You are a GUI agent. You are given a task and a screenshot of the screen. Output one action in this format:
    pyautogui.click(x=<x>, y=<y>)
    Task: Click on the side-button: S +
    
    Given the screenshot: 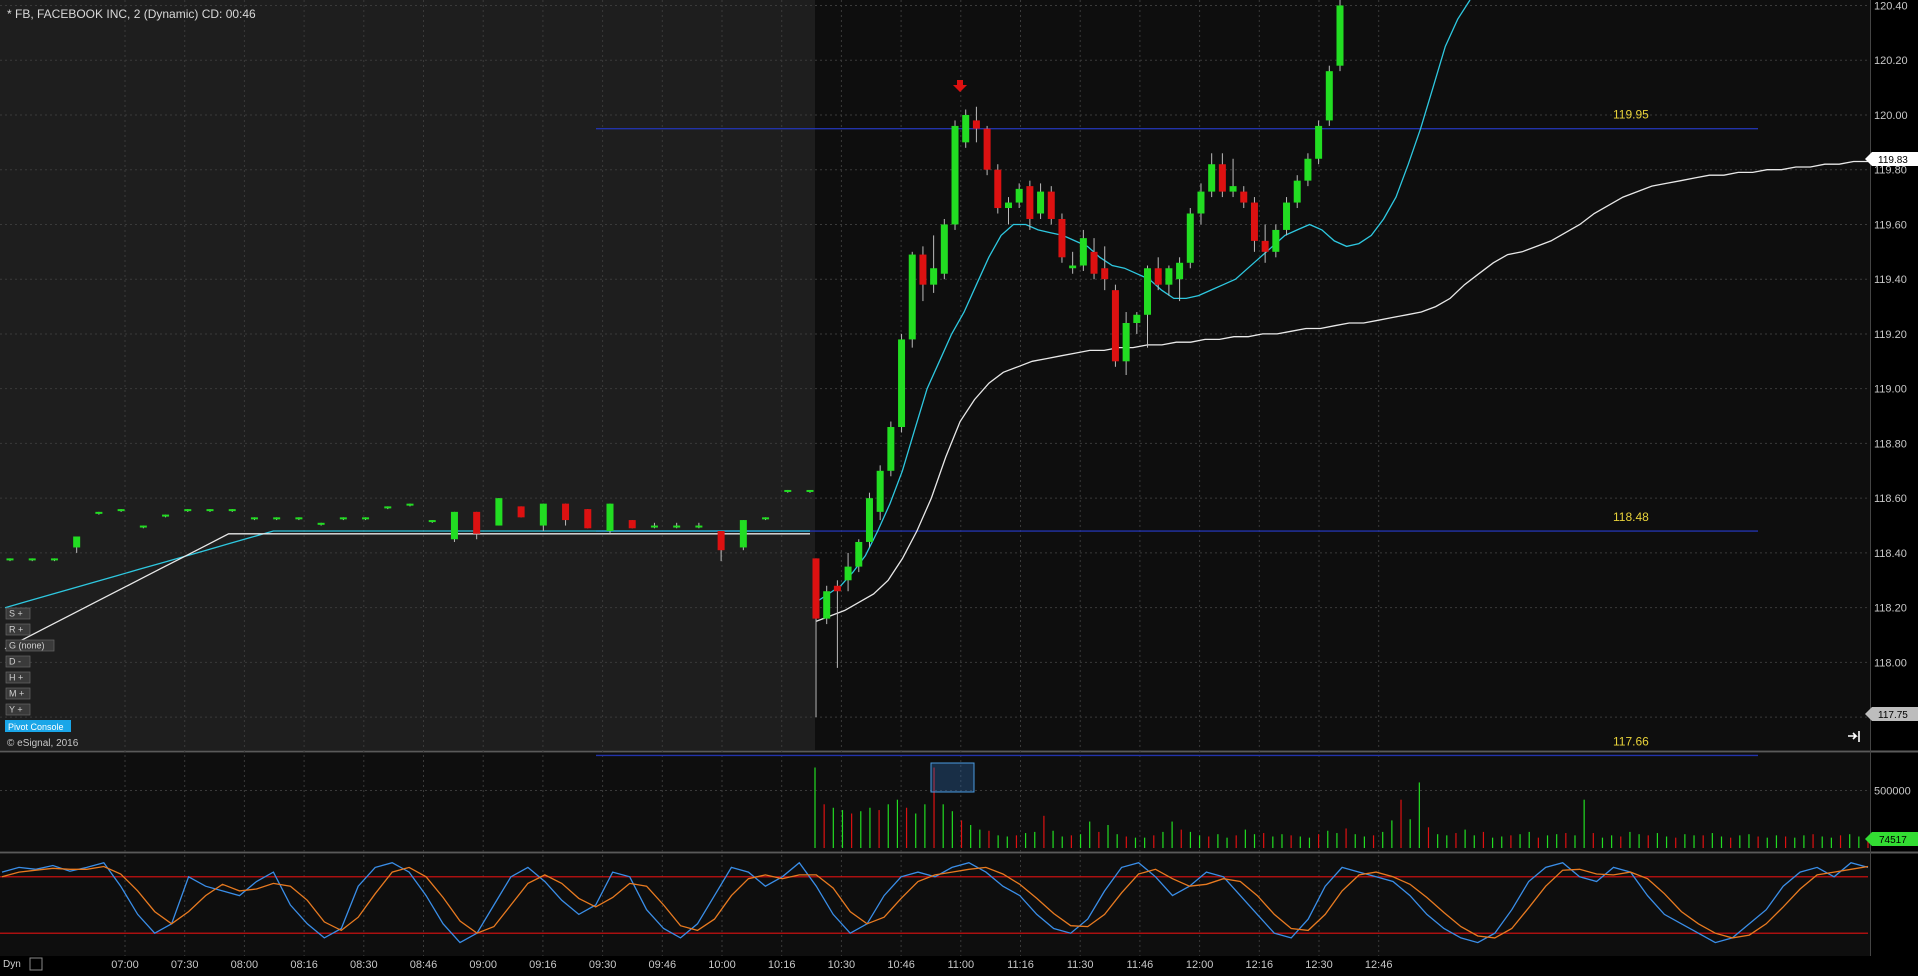 What is the action you would take?
    pyautogui.click(x=18, y=613)
    